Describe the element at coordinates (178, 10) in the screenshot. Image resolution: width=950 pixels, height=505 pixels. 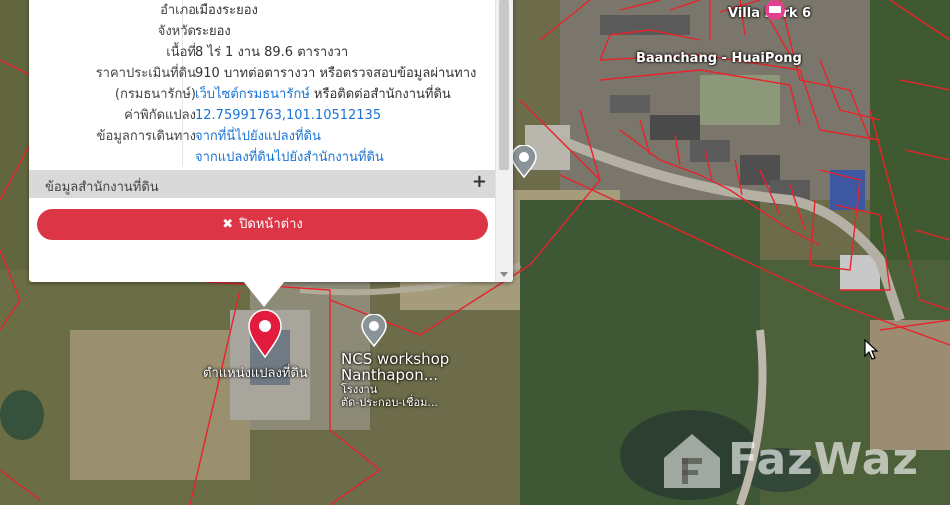
I see `info-label: อำเภอ` at that location.